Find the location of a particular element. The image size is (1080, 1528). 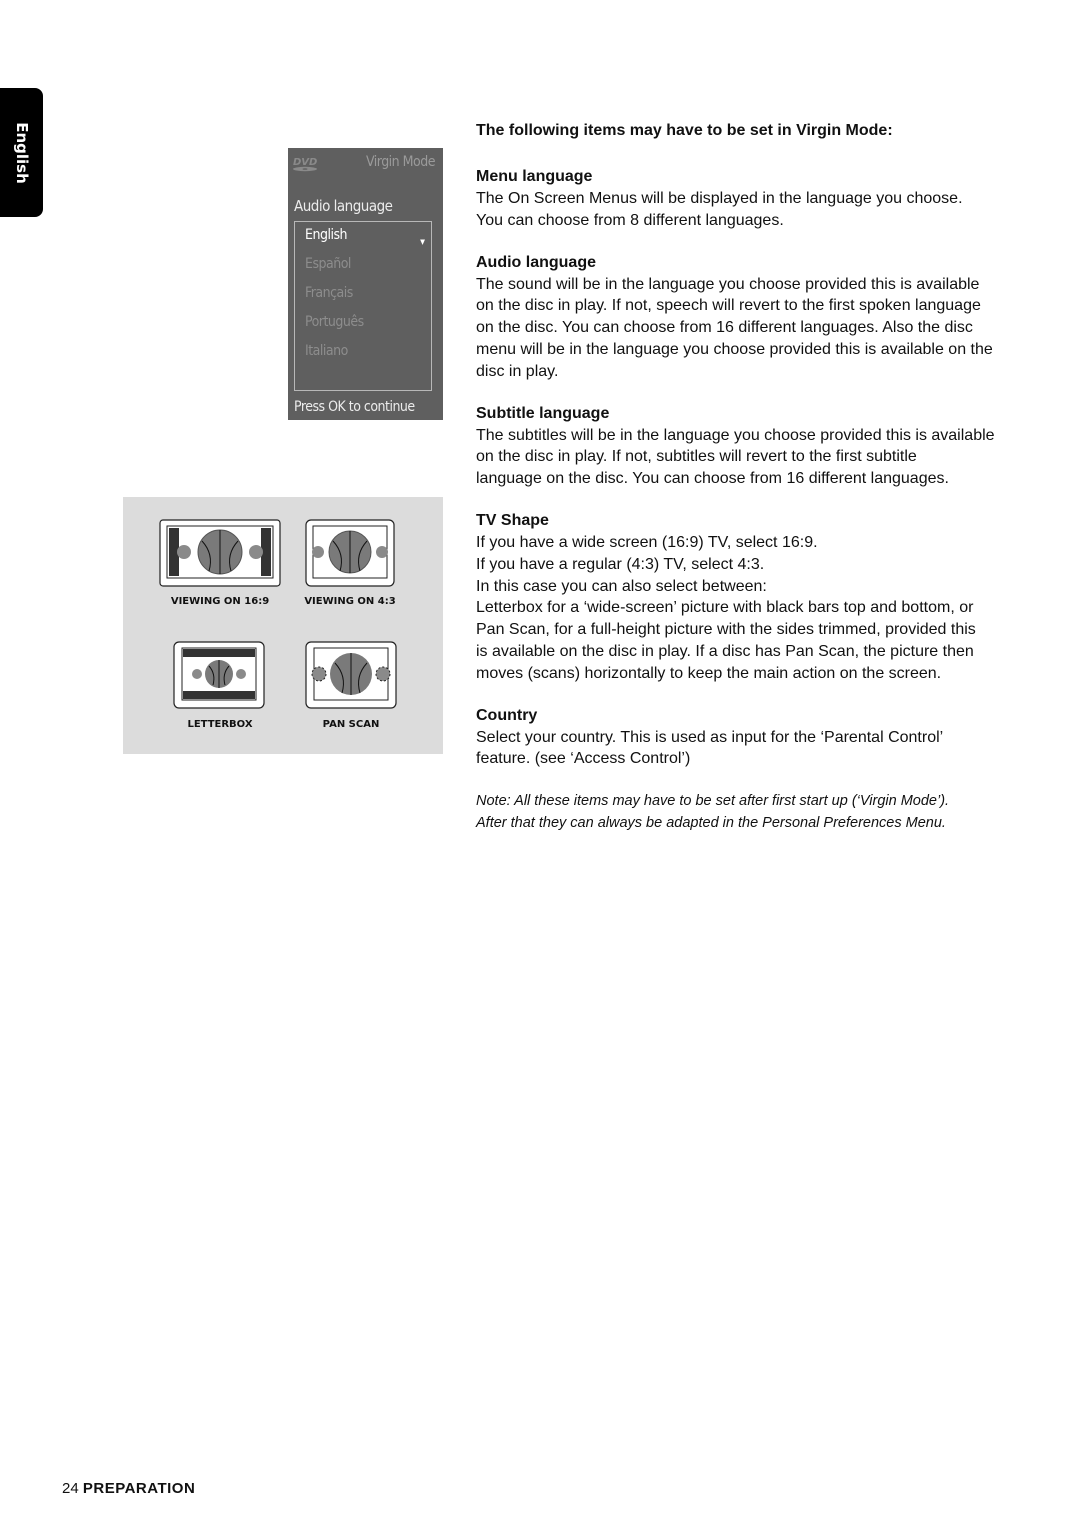

dvd-logo-icon: DVD is located at coordinates (305, 164).